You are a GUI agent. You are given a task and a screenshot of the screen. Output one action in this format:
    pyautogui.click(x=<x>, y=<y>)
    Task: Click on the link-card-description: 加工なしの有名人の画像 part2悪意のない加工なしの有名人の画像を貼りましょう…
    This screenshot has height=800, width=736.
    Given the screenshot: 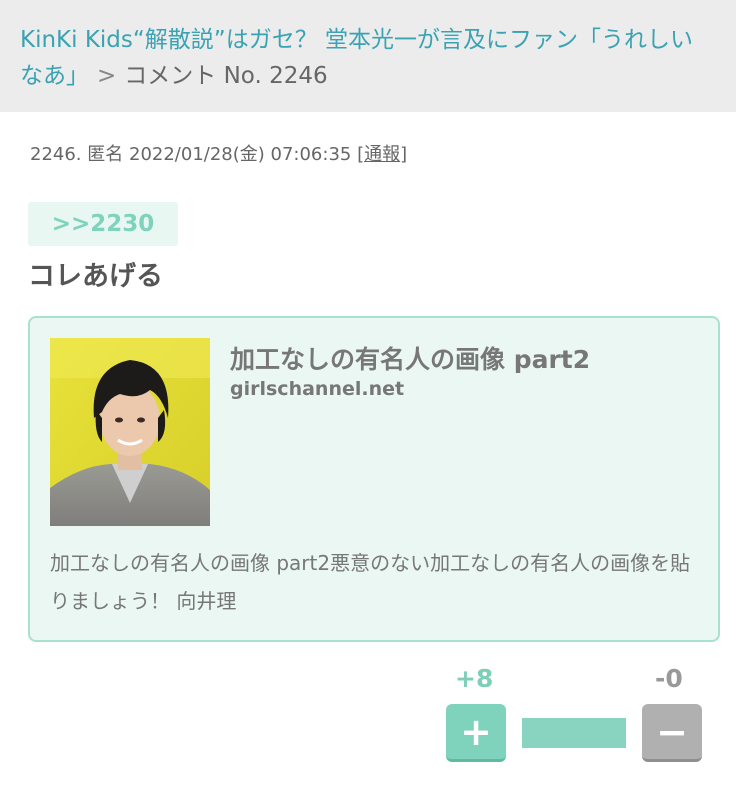 What is the action you would take?
    pyautogui.click(x=370, y=582)
    